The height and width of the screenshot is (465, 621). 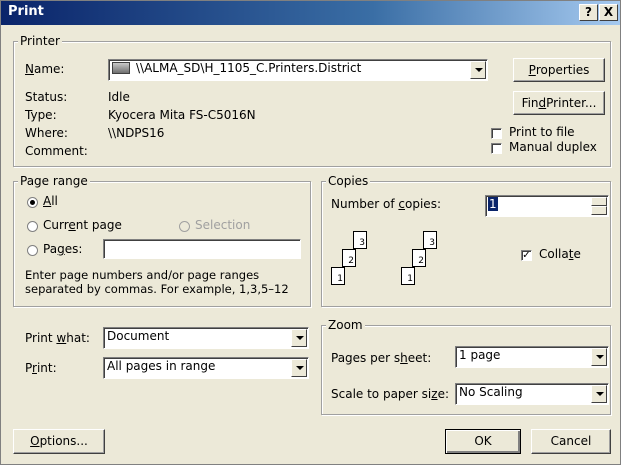 What do you see at coordinates (223, 225) in the screenshot?
I see `selection-label: Selection` at bounding box center [223, 225].